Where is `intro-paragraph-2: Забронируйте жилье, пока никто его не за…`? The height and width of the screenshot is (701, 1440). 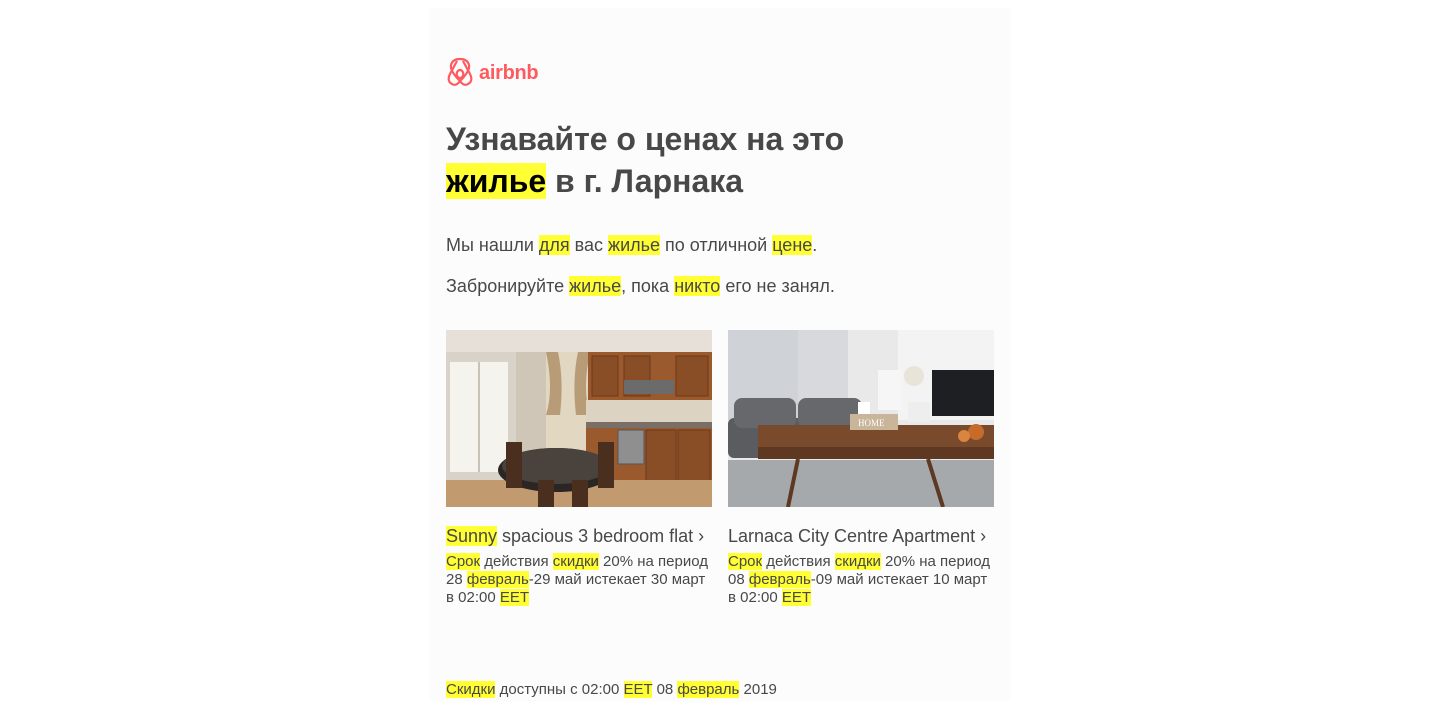
intro-paragraph-2: Забронируйте жилье, пока никто его не за… is located at coordinates (640, 286).